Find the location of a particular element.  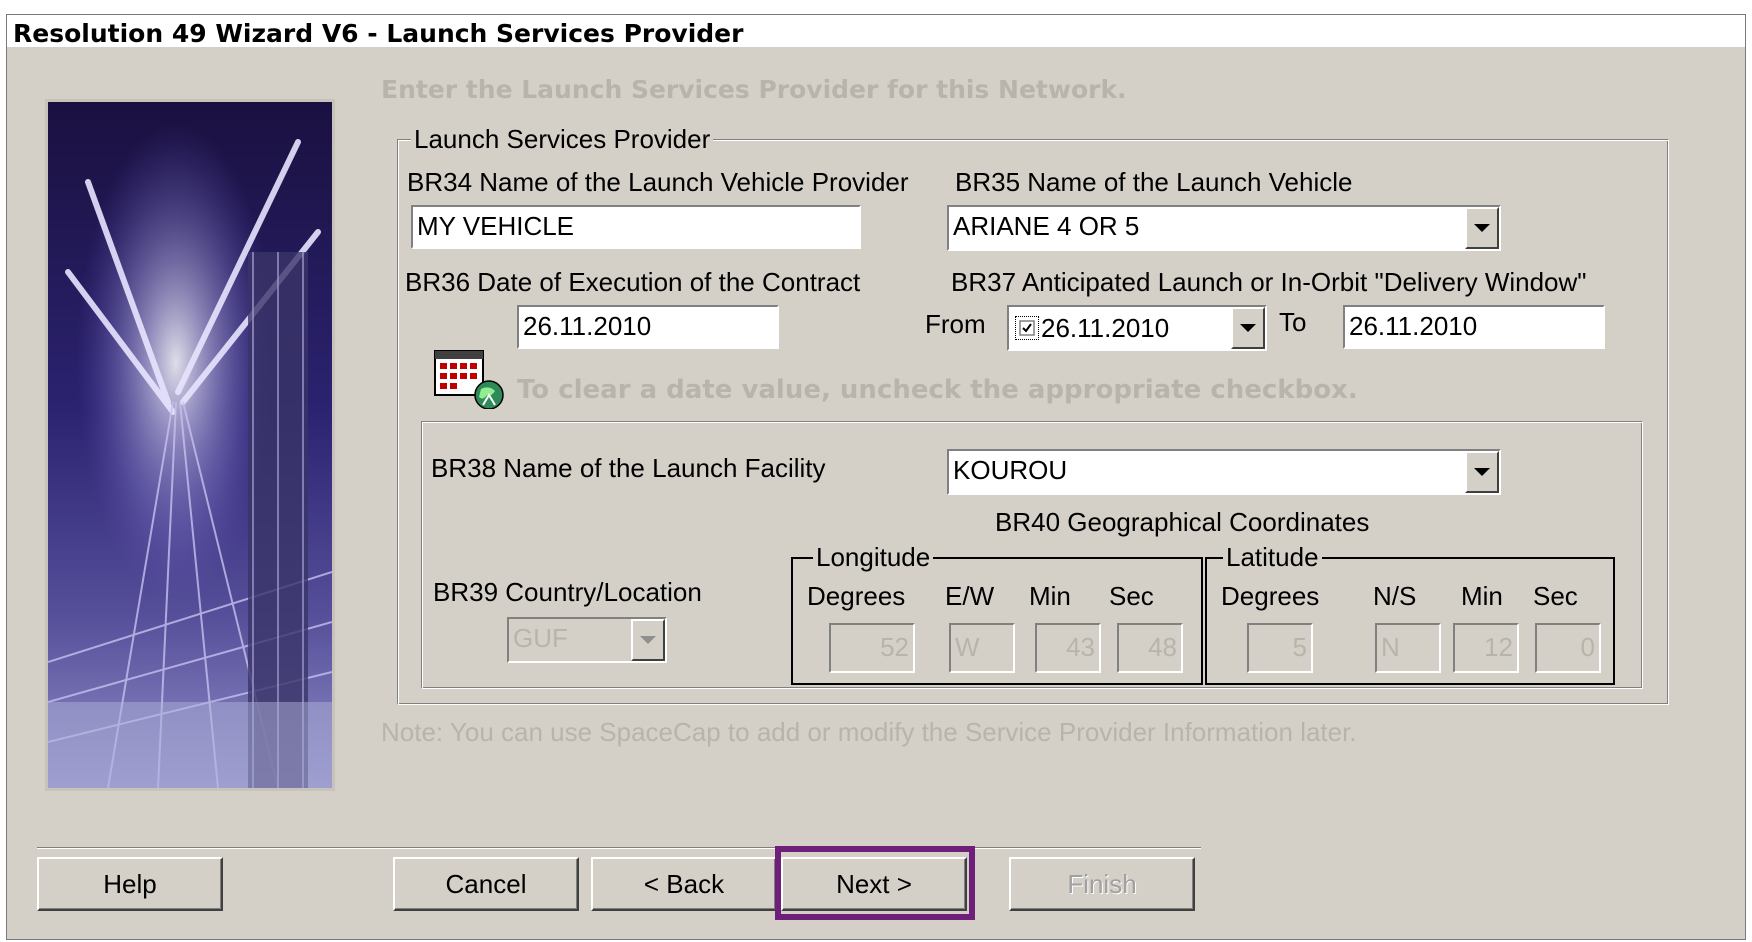

globe-icon is located at coordinates (489, 395).